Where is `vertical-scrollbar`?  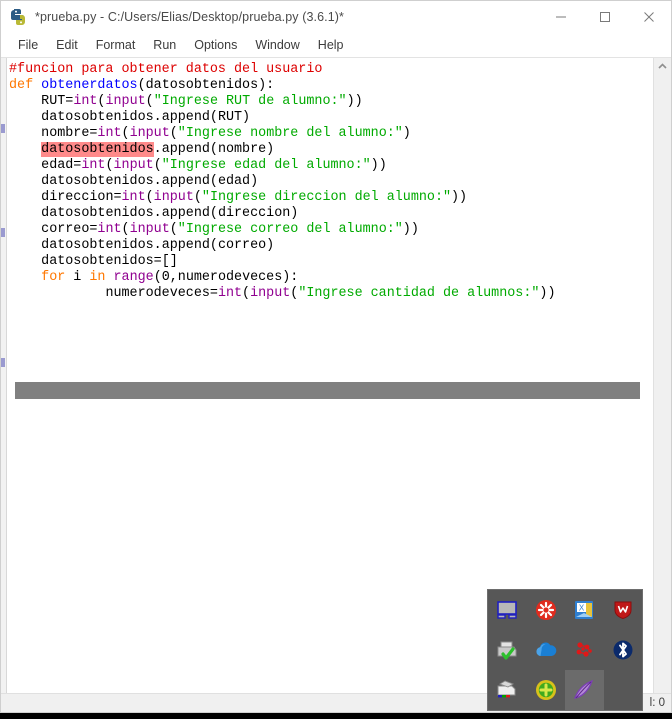 vertical-scrollbar is located at coordinates (662, 375).